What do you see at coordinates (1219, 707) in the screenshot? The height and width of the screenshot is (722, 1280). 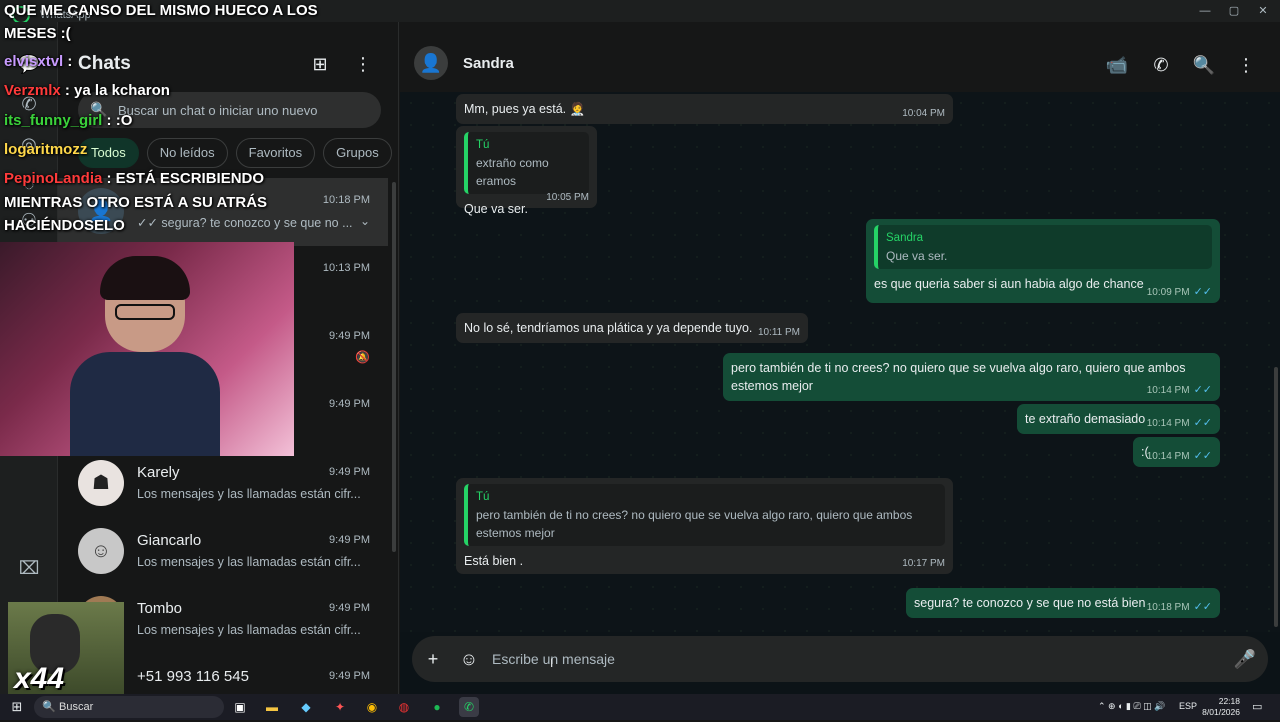 I see `taskbar-clock: 22:18 8/01/2026` at bounding box center [1219, 707].